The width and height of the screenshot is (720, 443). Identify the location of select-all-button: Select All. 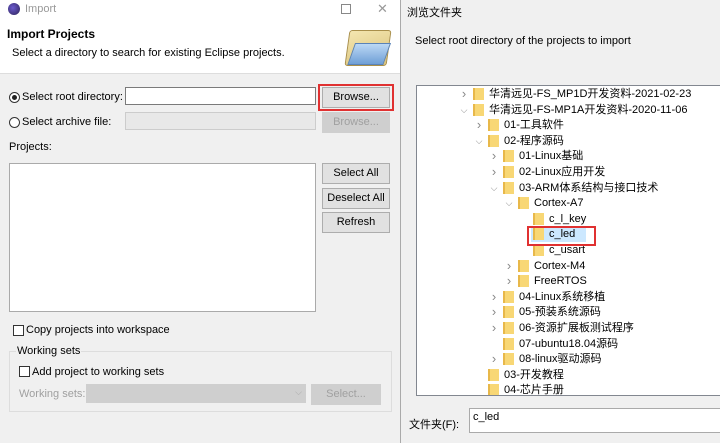
(356, 173).